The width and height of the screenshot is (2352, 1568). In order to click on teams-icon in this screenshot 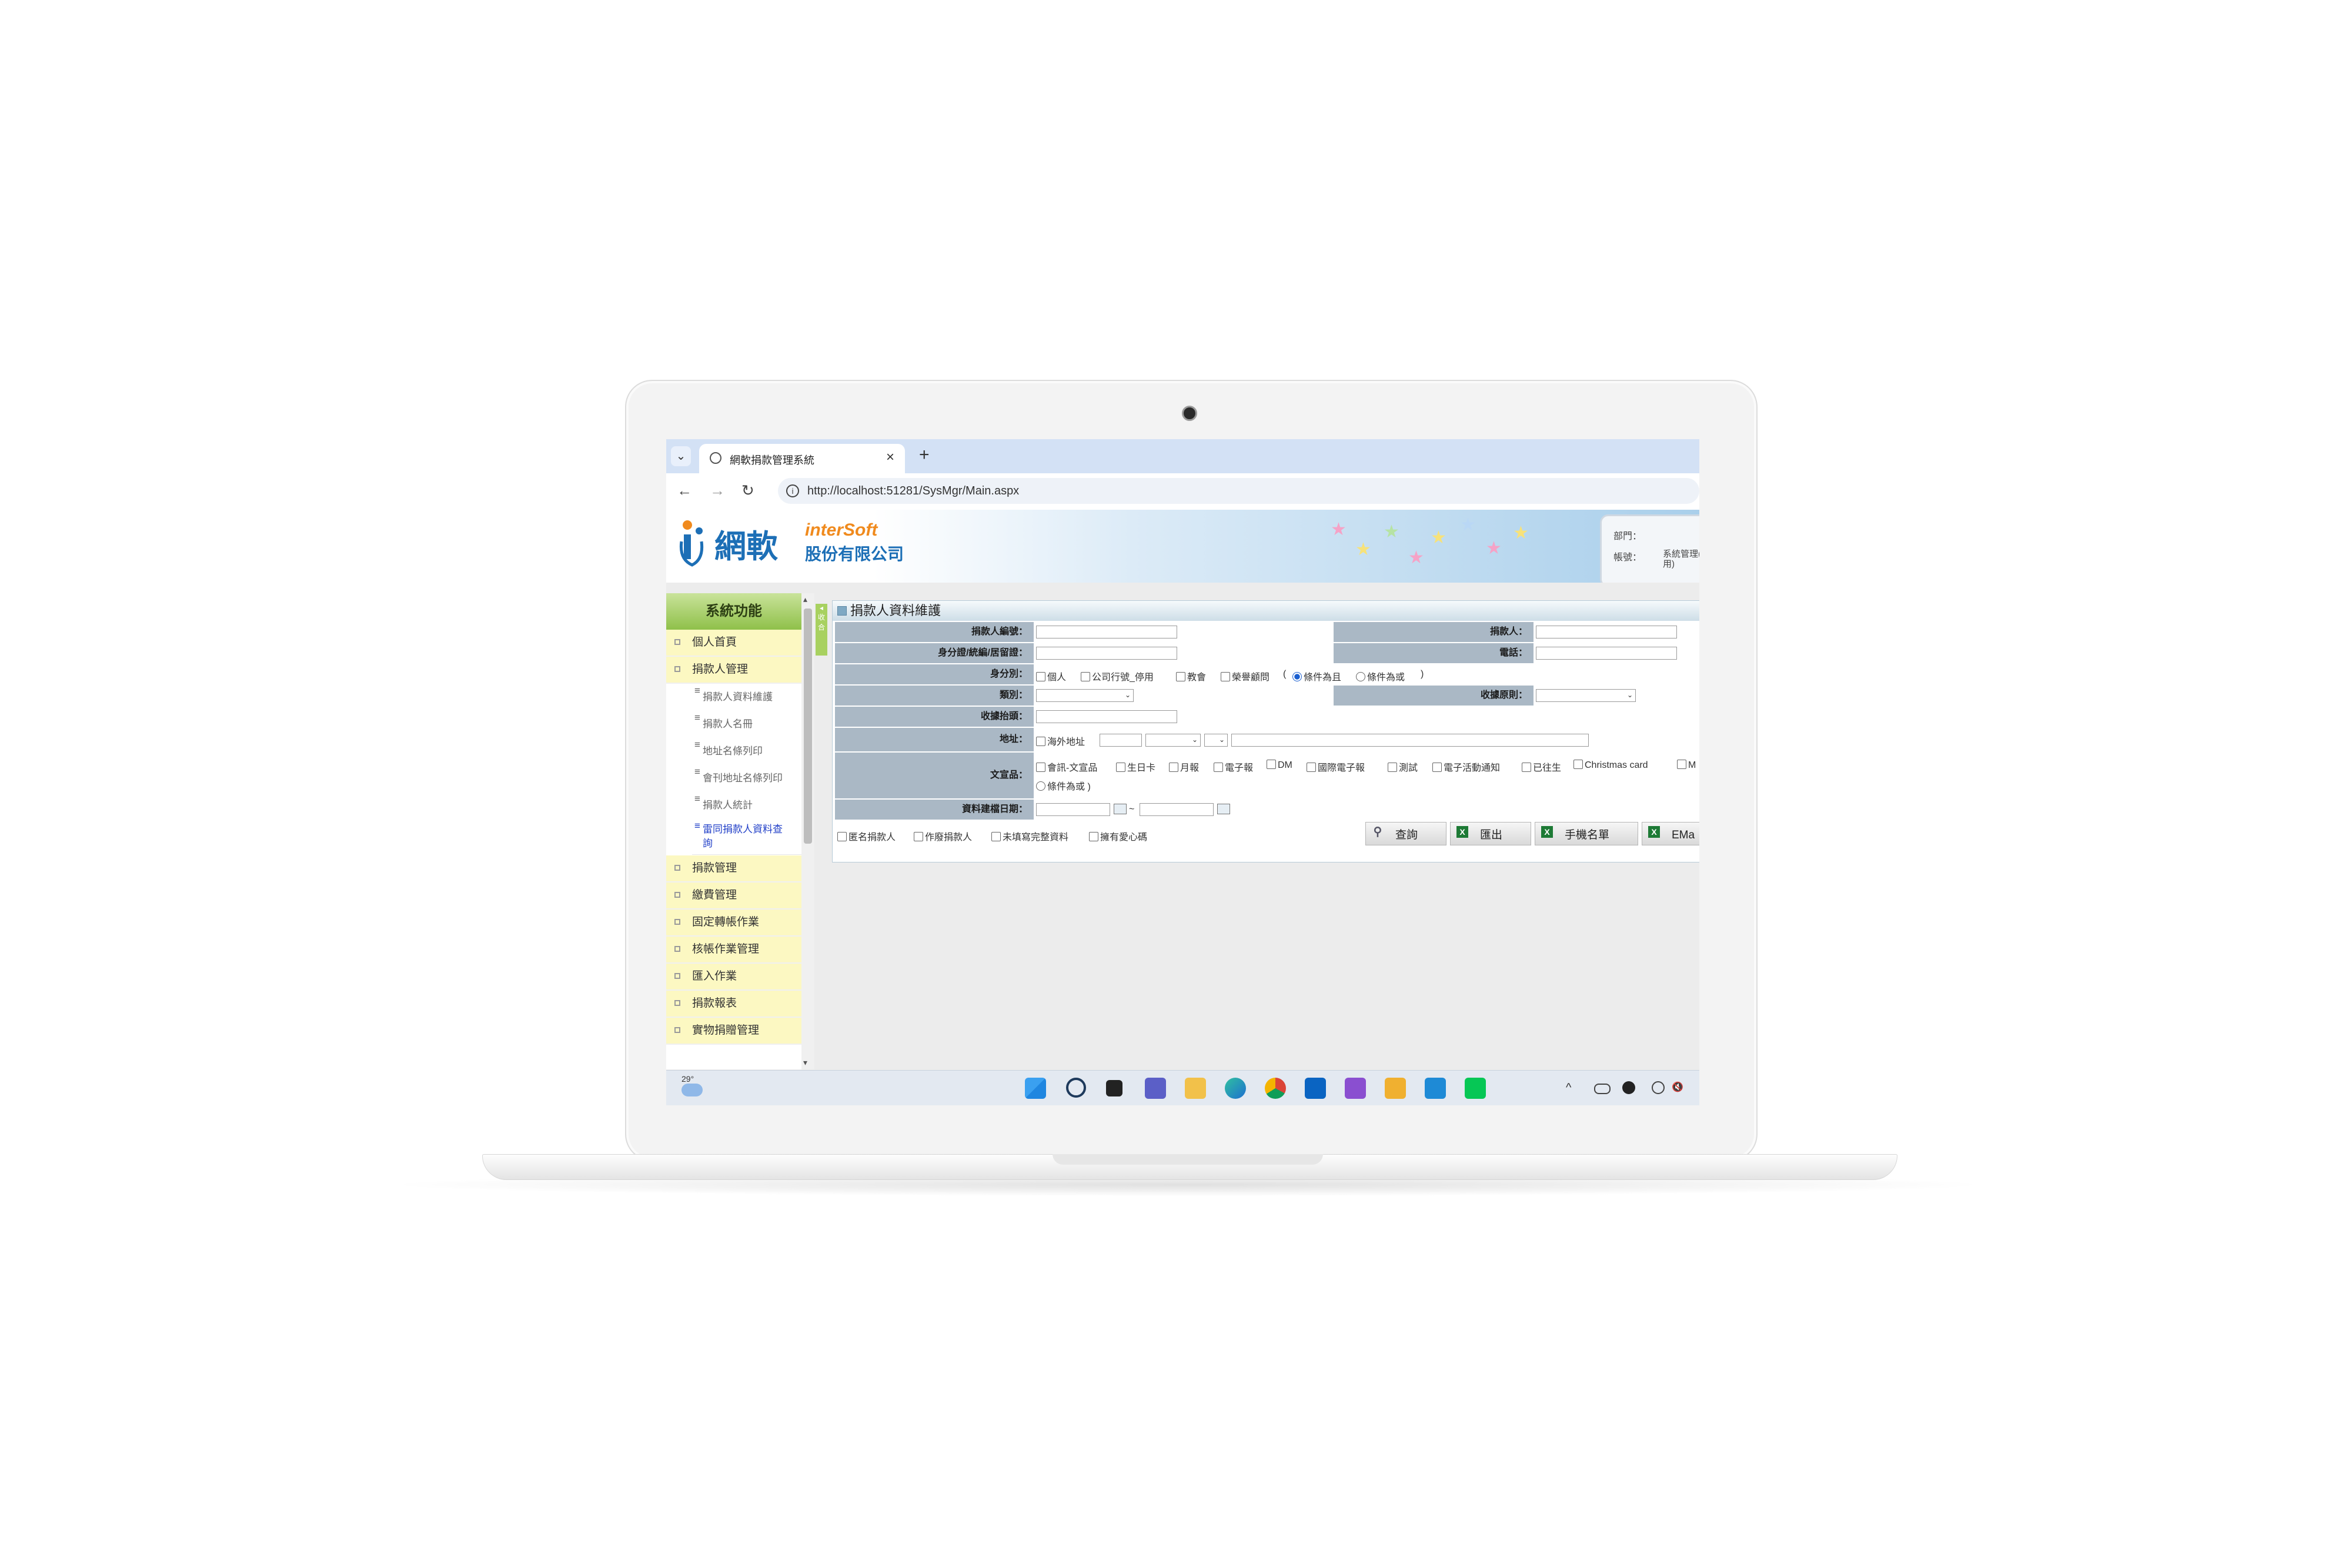, I will do `click(1155, 1088)`.